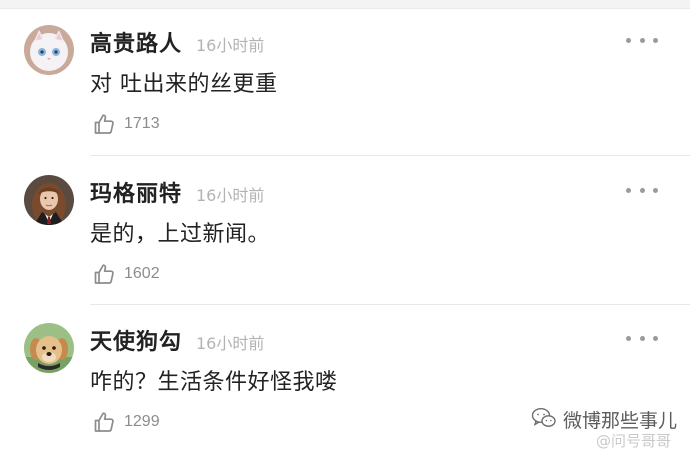 This screenshot has width=690, height=452. I want to click on username: 玛格丽特, so click(136, 192).